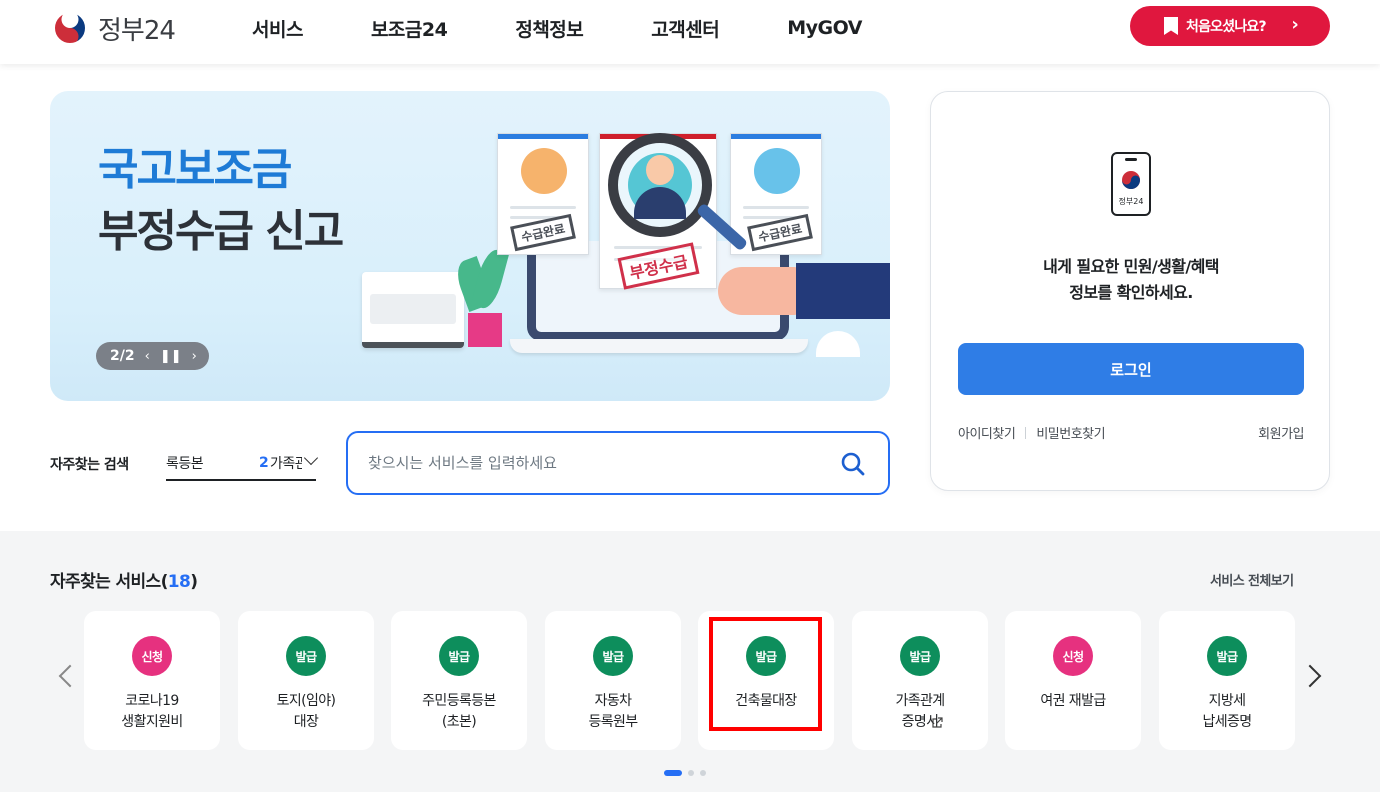 The height and width of the screenshot is (792, 1380). I want to click on carousel-pagination, so click(685, 773).